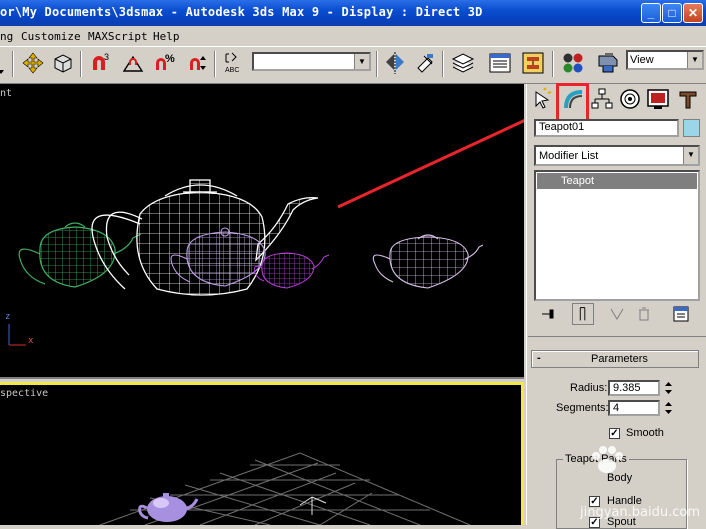 The width and height of the screenshot is (706, 529). What do you see at coordinates (232, 70) in the screenshot?
I see `svg-text: ABC` at bounding box center [232, 70].